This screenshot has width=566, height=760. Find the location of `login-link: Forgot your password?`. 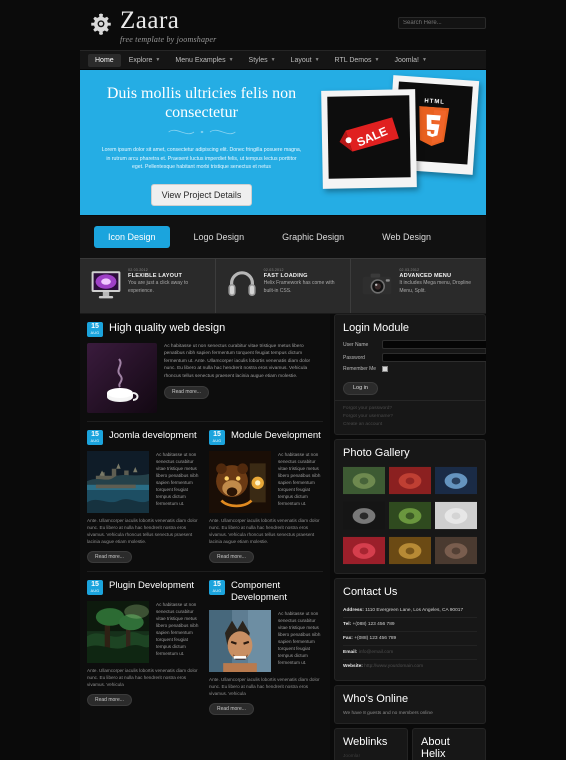

login-link: Forgot your password? is located at coordinates (410, 408).